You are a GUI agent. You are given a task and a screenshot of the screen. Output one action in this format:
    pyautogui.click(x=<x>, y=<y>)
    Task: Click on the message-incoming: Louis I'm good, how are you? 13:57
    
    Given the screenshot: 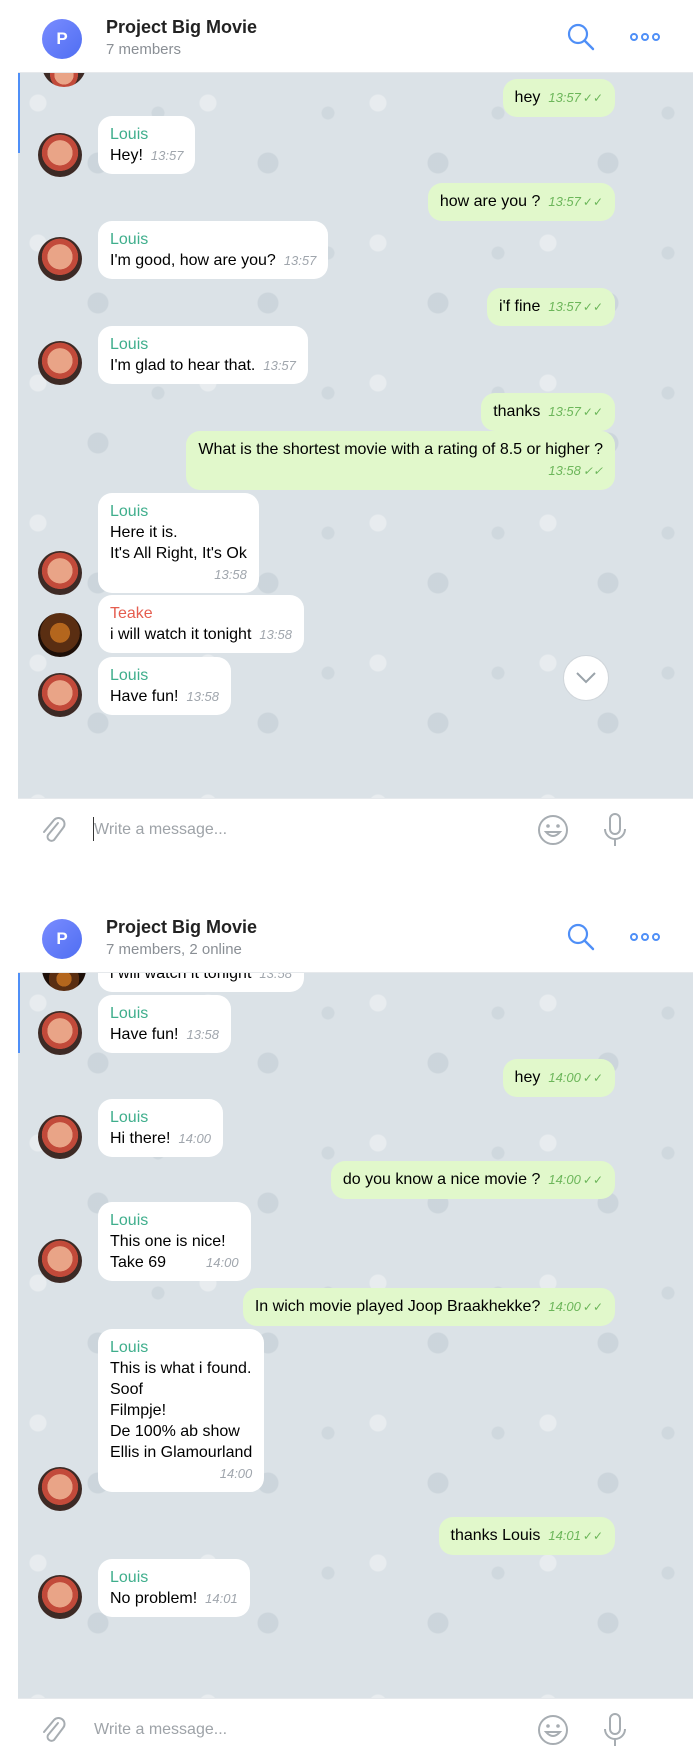 What is the action you would take?
    pyautogui.click(x=213, y=250)
    